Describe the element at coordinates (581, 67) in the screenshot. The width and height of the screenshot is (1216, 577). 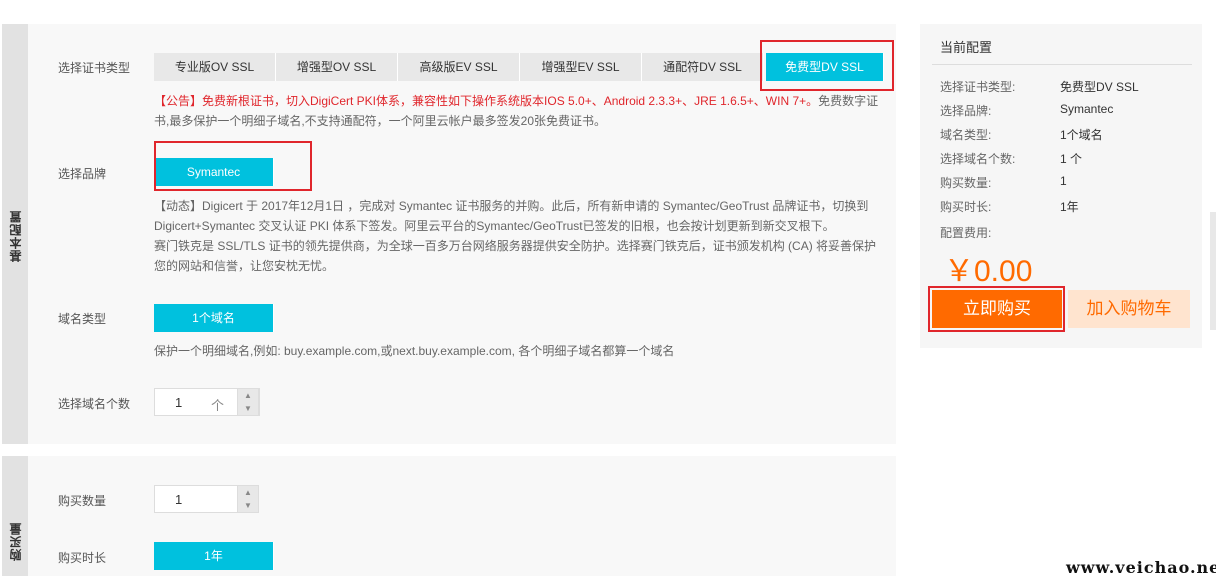
I see `cert-type-option-enhanced-ev: 增强型EV SSL` at that location.